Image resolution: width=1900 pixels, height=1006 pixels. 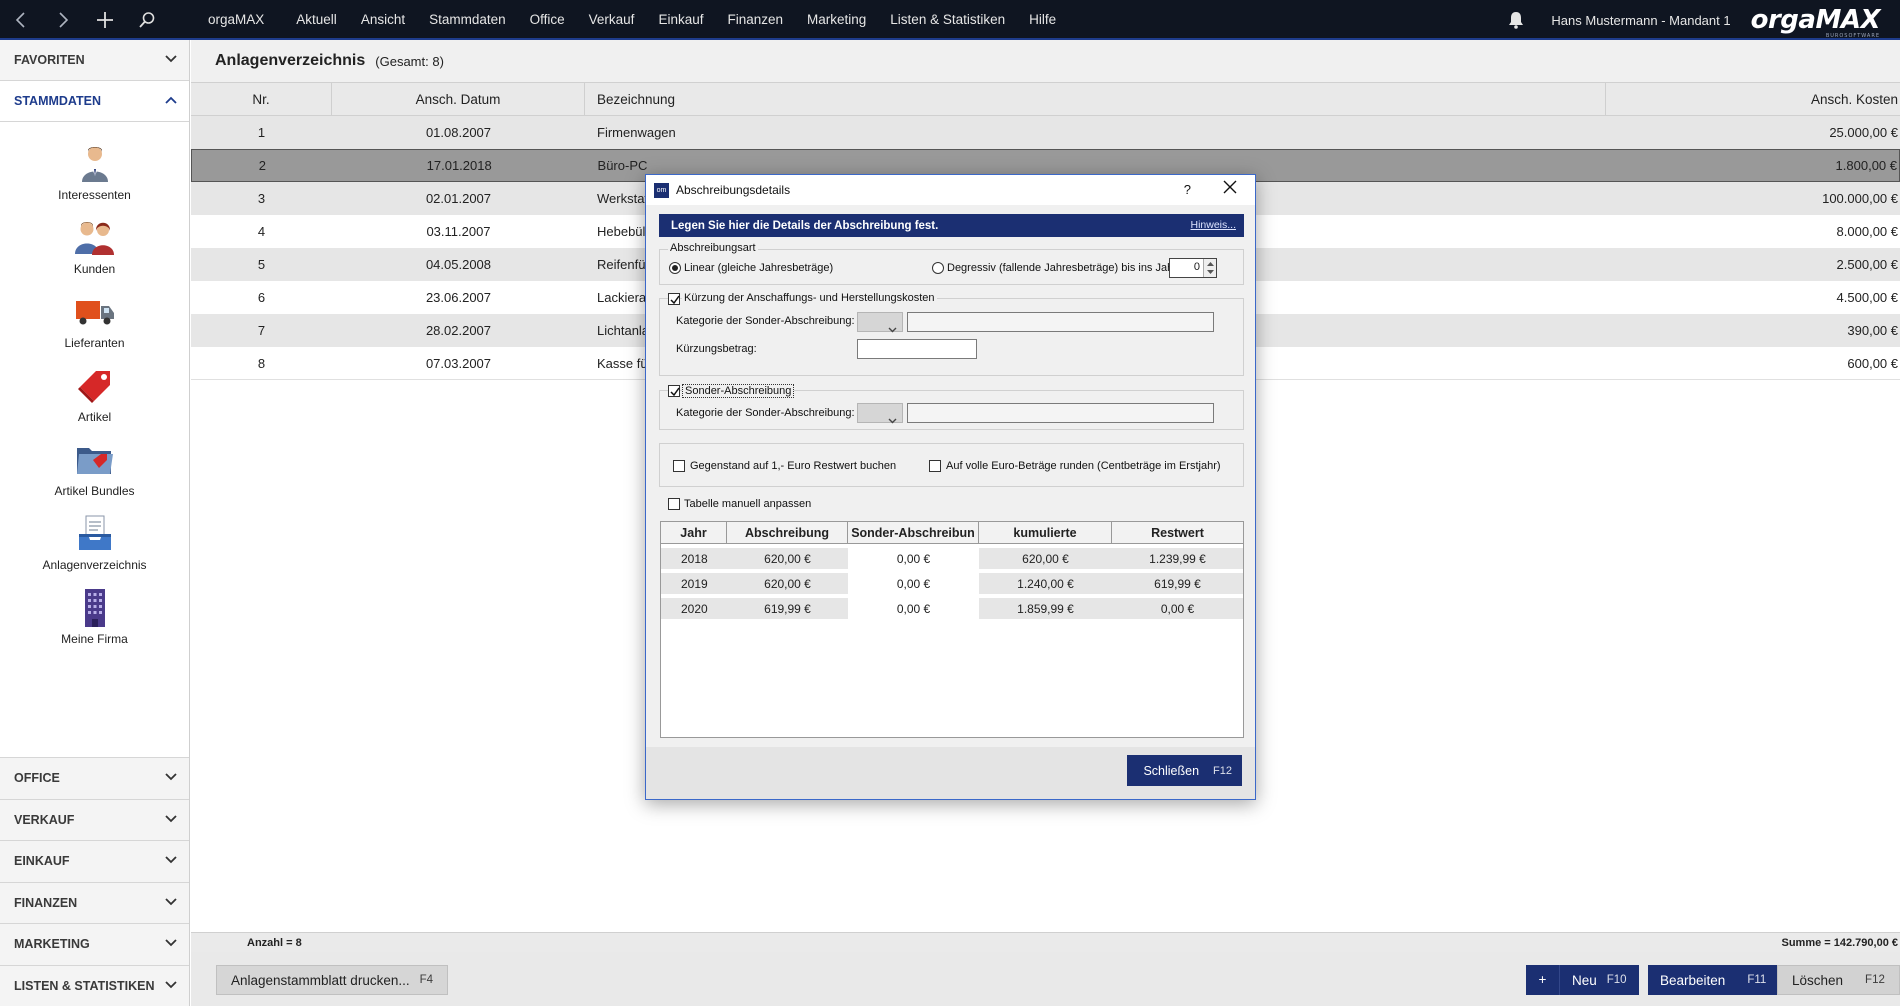 I want to click on logo-text: orgaMAX, so click(x=1815, y=20).